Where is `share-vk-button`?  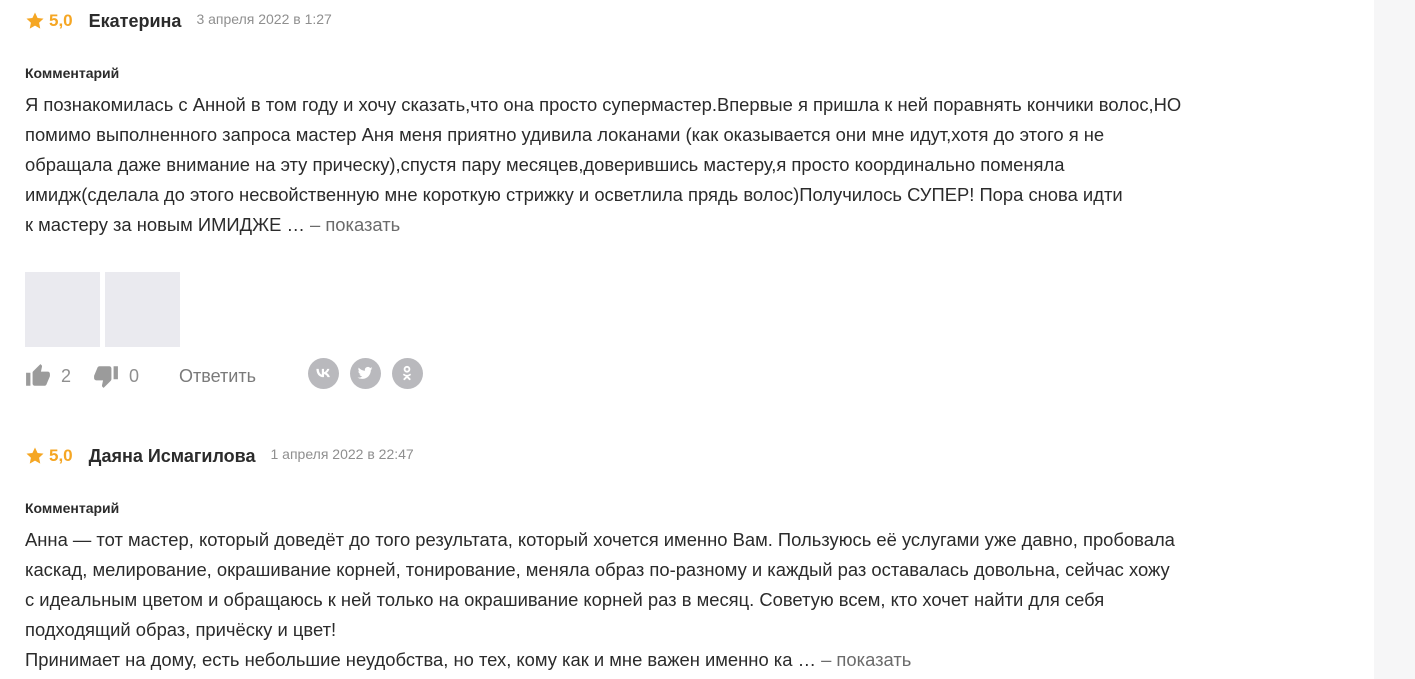
share-vk-button is located at coordinates (323, 373).